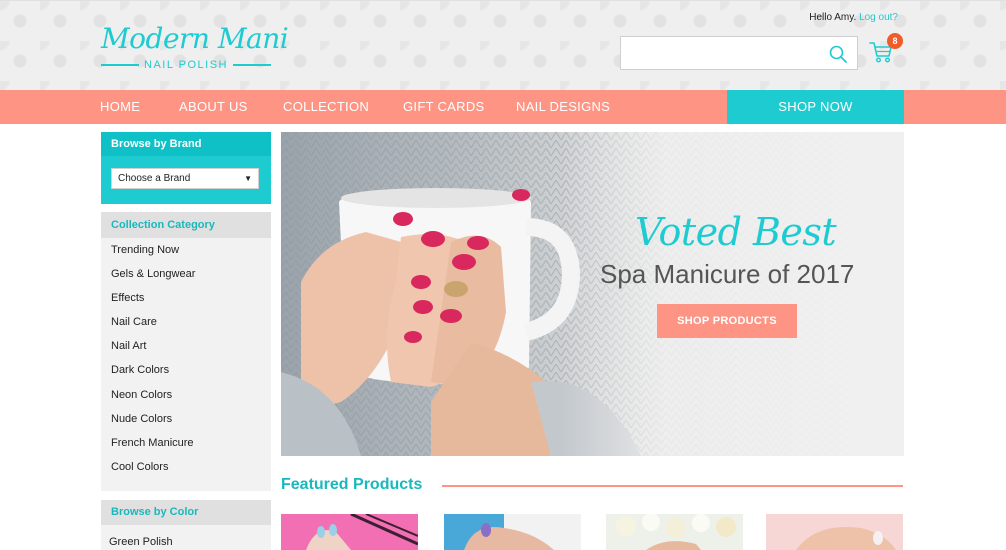 This screenshot has width=1006, height=550. What do you see at coordinates (736, 232) in the screenshot?
I see `hero-script-heading: Voted Best` at bounding box center [736, 232].